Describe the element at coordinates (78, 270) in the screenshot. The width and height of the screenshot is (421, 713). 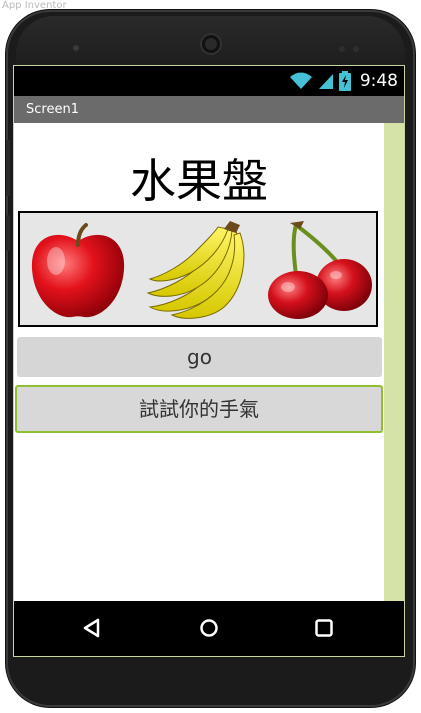
I see `apple-icon` at that location.